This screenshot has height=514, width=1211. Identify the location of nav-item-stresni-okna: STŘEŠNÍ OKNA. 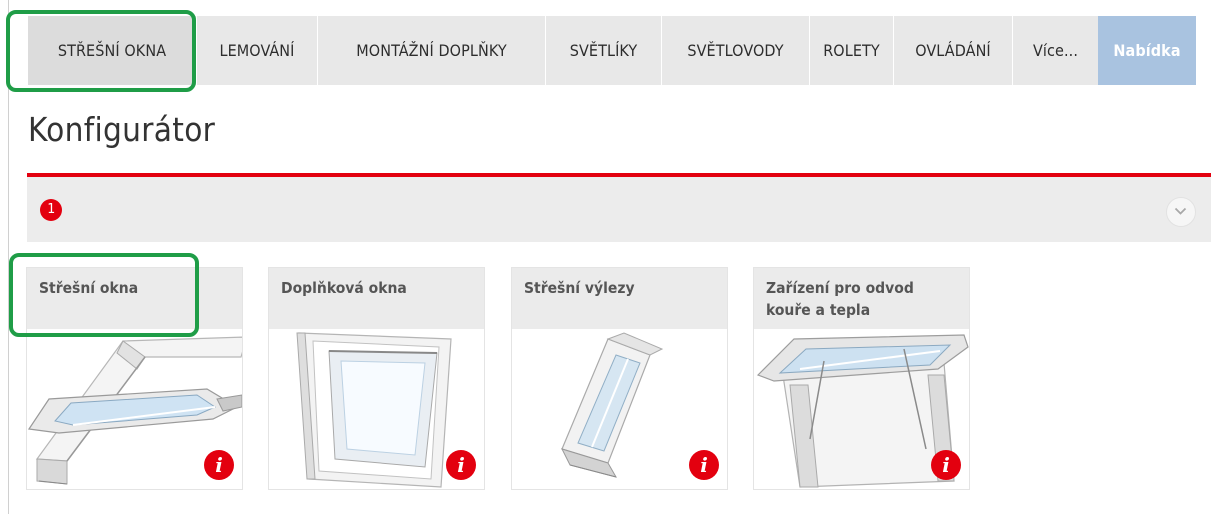
(112, 50).